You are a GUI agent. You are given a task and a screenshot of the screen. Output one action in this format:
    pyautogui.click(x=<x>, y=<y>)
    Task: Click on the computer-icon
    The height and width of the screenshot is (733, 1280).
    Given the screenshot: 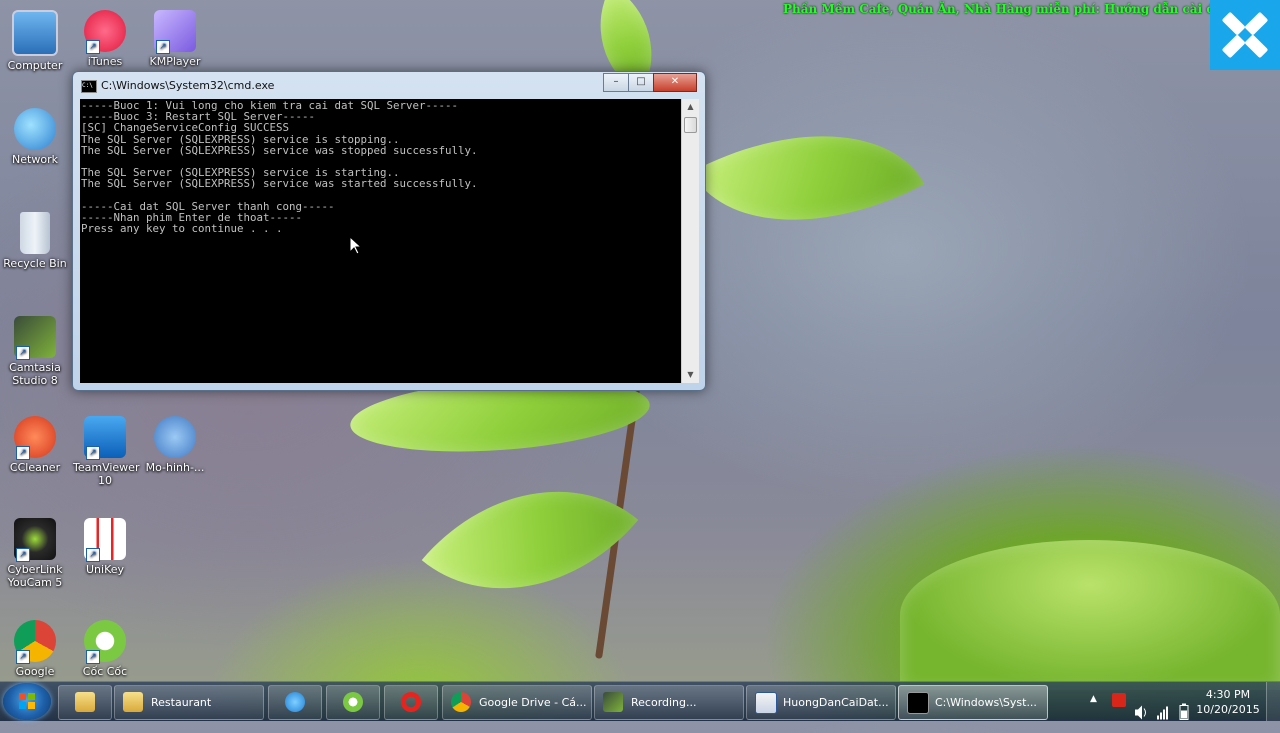 What is the action you would take?
    pyautogui.click(x=35, y=33)
    